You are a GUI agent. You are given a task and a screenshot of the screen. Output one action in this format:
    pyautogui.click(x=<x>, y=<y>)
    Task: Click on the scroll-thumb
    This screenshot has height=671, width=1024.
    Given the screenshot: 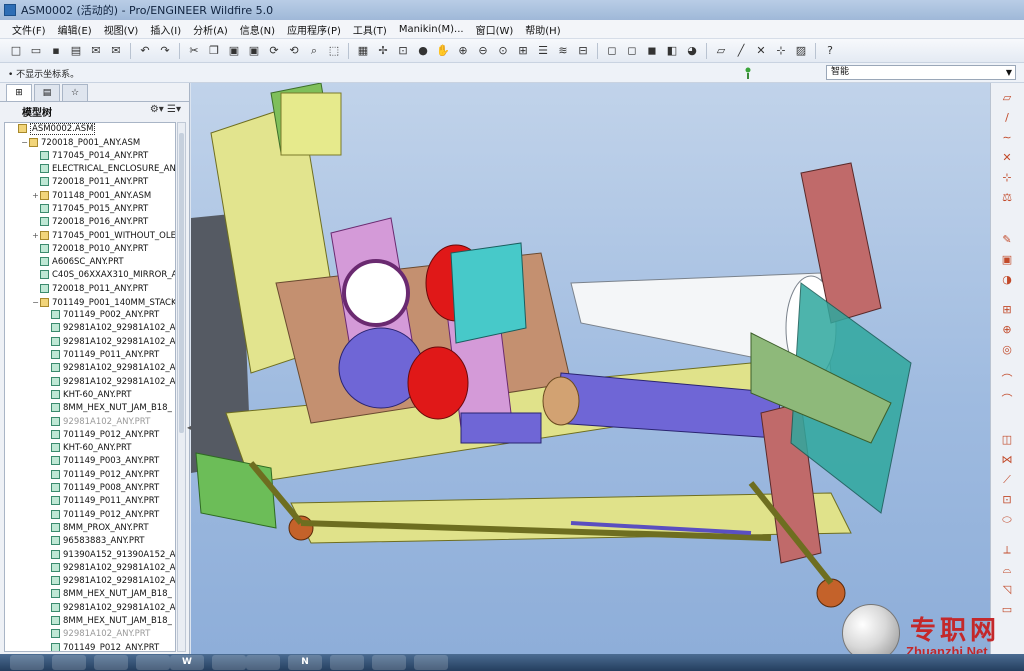 What is the action you would take?
    pyautogui.click(x=181, y=283)
    